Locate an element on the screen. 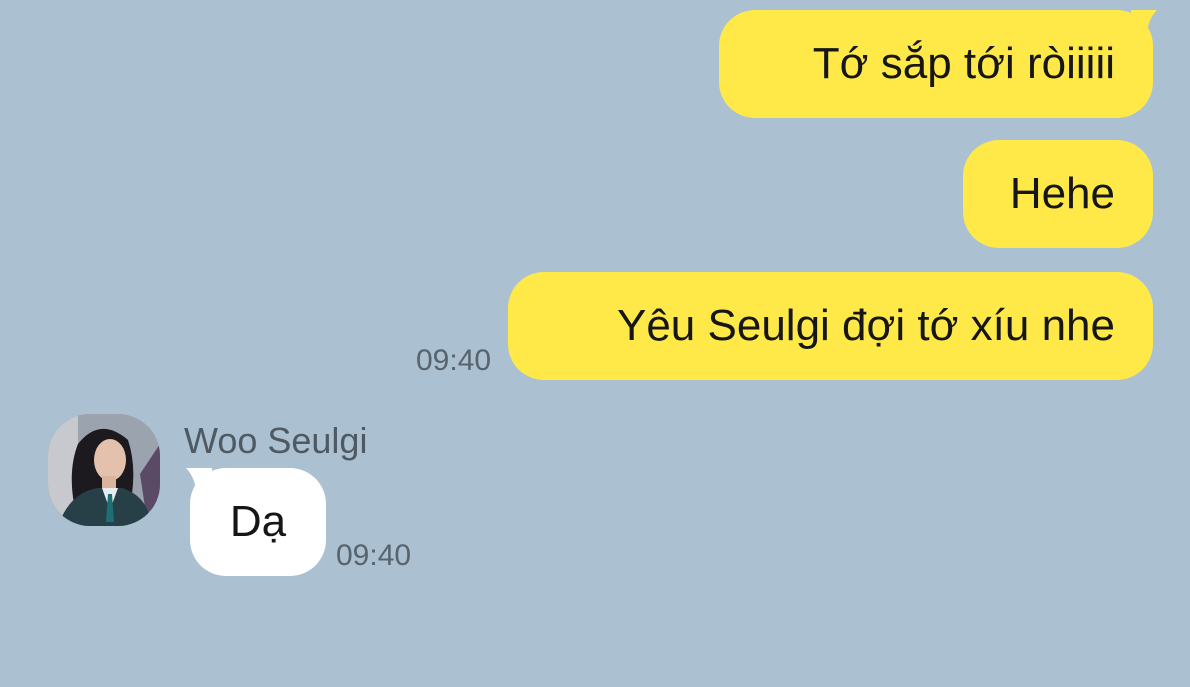 The width and height of the screenshot is (1190, 687). message-text: Hehe is located at coordinates (1062, 193).